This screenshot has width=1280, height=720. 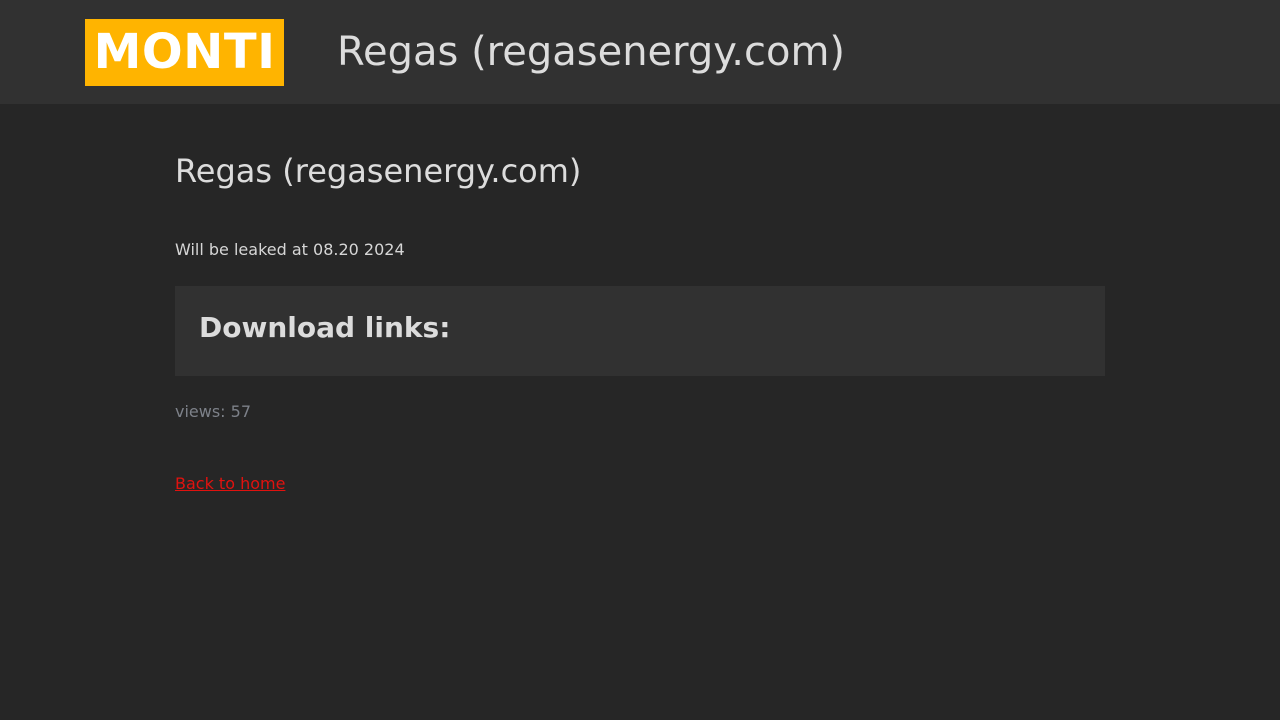 I want to click on site-header: MONTI Regas (regasenergy.com), so click(x=640, y=52).